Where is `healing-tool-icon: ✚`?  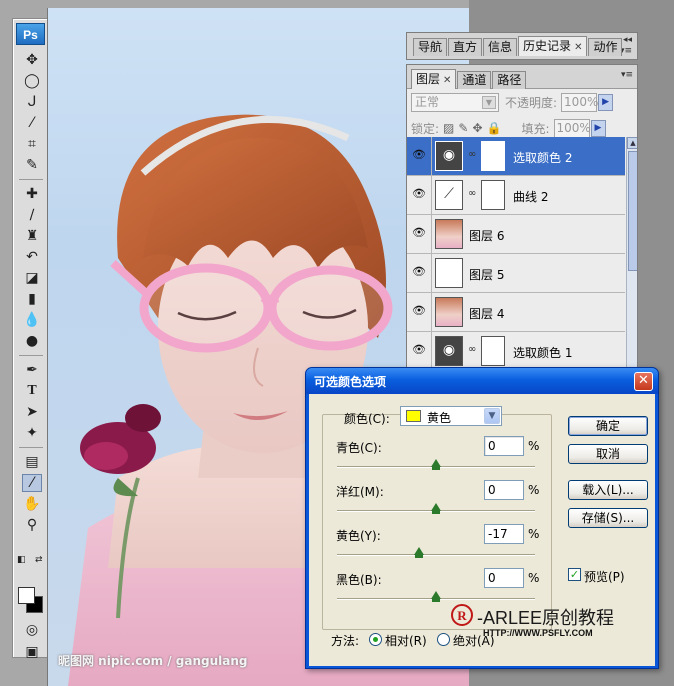
healing-tool-icon: ✚ is located at coordinates (32, 194).